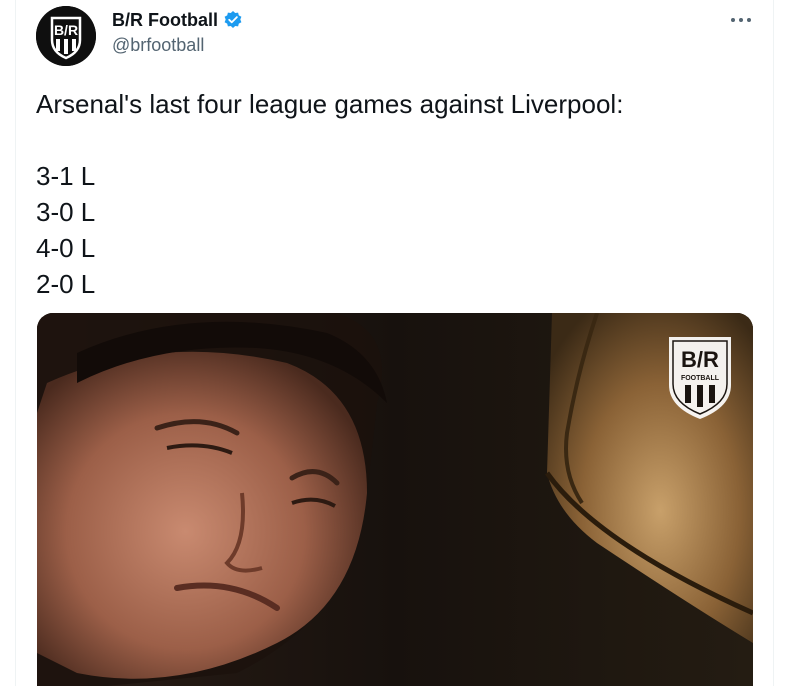  I want to click on tweet-text-line: 2-0 L, so click(66, 284).